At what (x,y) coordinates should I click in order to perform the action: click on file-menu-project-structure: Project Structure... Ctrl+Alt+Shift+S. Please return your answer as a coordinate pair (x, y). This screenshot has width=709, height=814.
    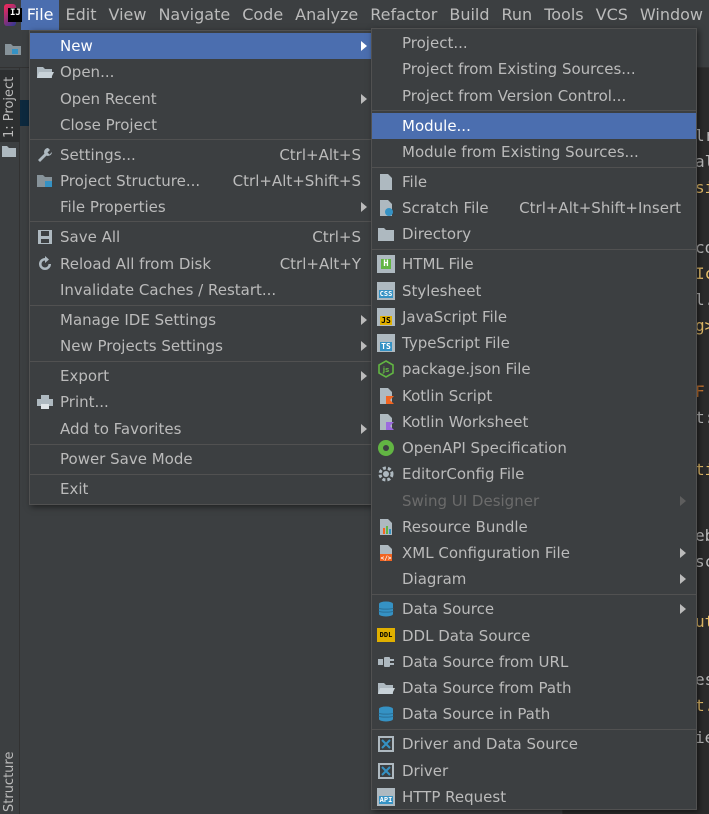
    Looking at the image, I should click on (200, 181).